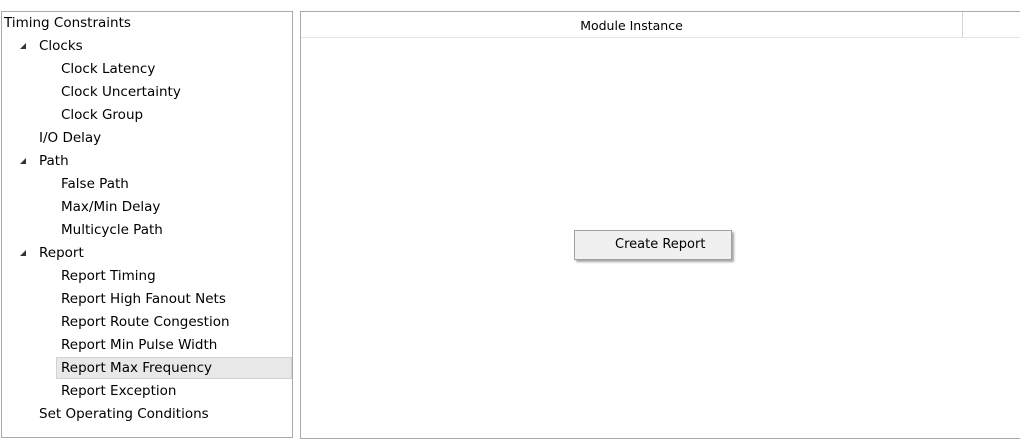  Describe the element at coordinates (111, 207) in the screenshot. I see `tree-item-label: Max/Min Delay` at that location.